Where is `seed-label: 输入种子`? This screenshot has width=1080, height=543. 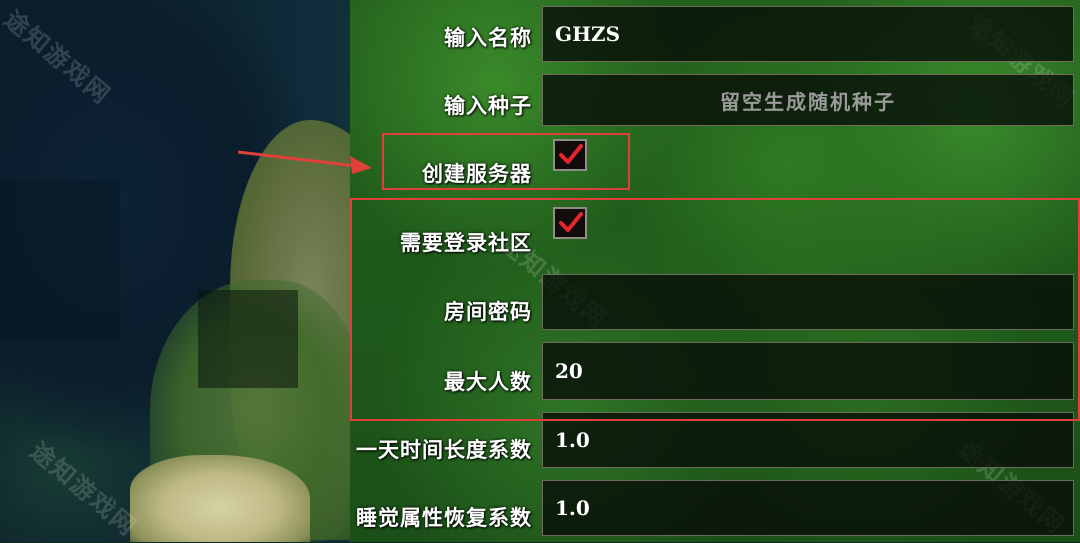
seed-label: 输入种子 is located at coordinates (488, 106).